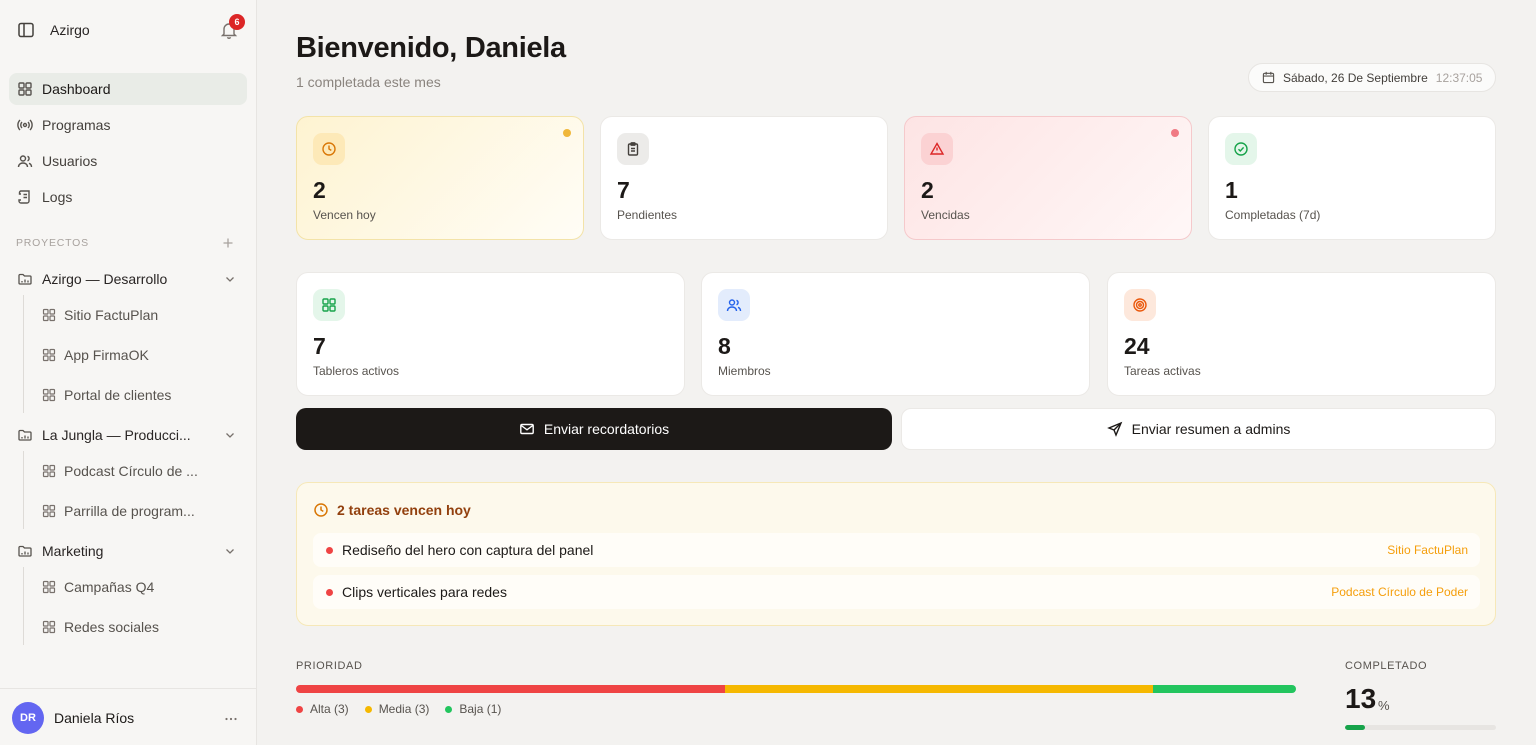 The image size is (1536, 745). Describe the element at coordinates (1140, 305) in the screenshot. I see `target-icon` at that location.